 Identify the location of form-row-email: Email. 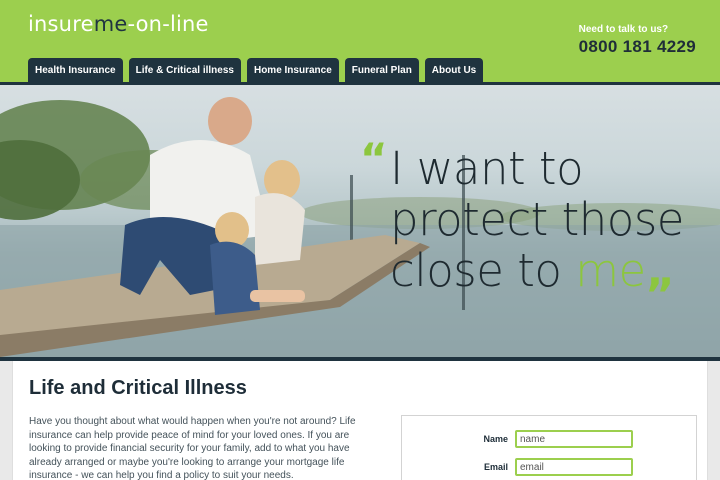
(549, 468).